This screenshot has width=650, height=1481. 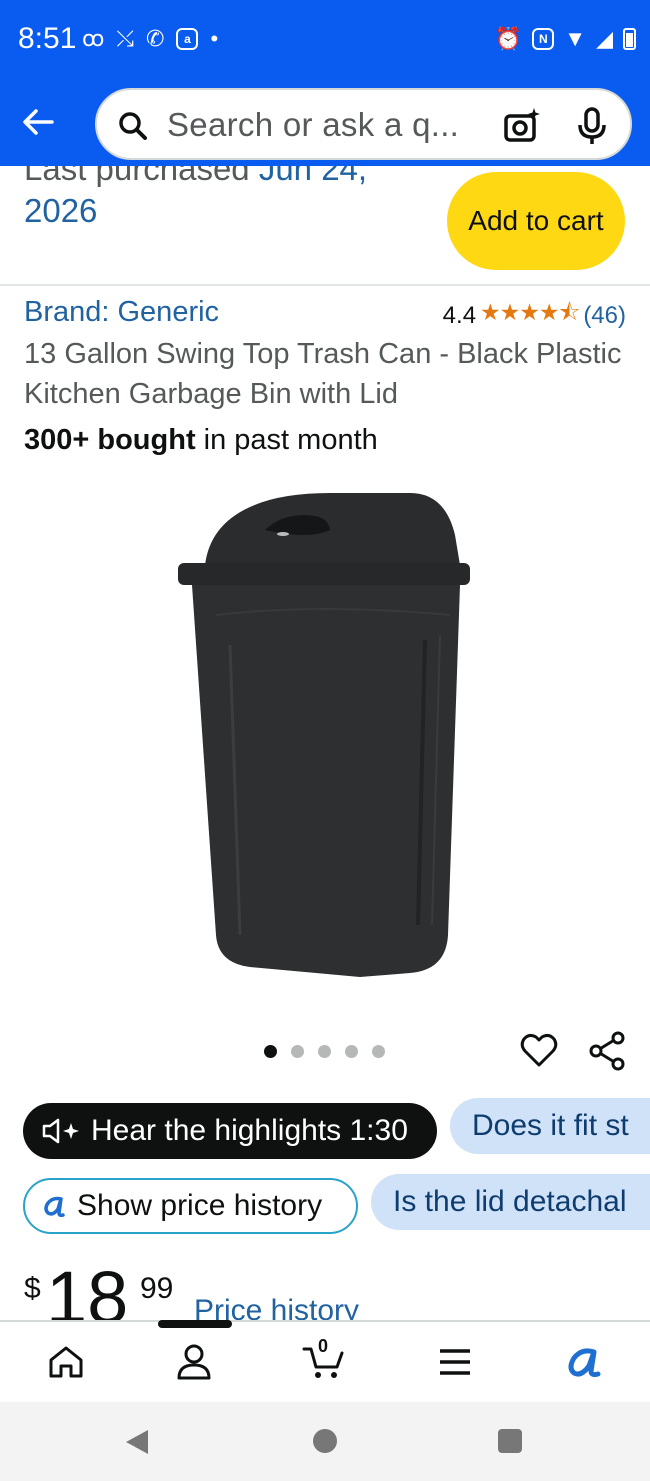 What do you see at coordinates (125, 38) in the screenshot?
I see `missed-call-icon: ⤯` at bounding box center [125, 38].